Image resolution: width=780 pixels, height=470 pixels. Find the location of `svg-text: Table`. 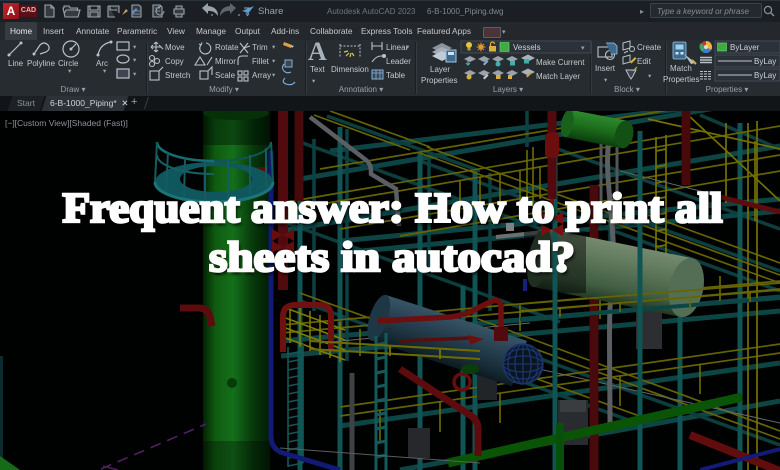

svg-text: Table is located at coordinates (396, 75).